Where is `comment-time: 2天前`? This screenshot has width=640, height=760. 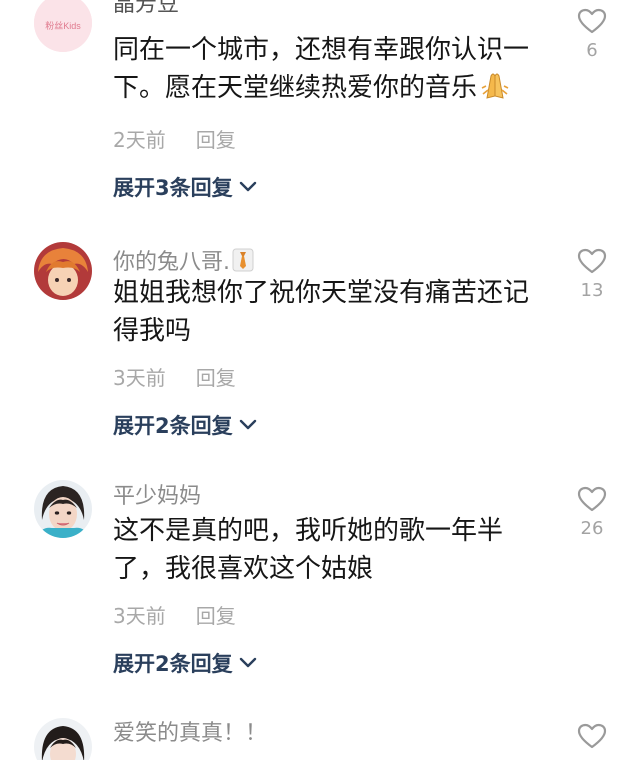 comment-time: 2天前 is located at coordinates (139, 140).